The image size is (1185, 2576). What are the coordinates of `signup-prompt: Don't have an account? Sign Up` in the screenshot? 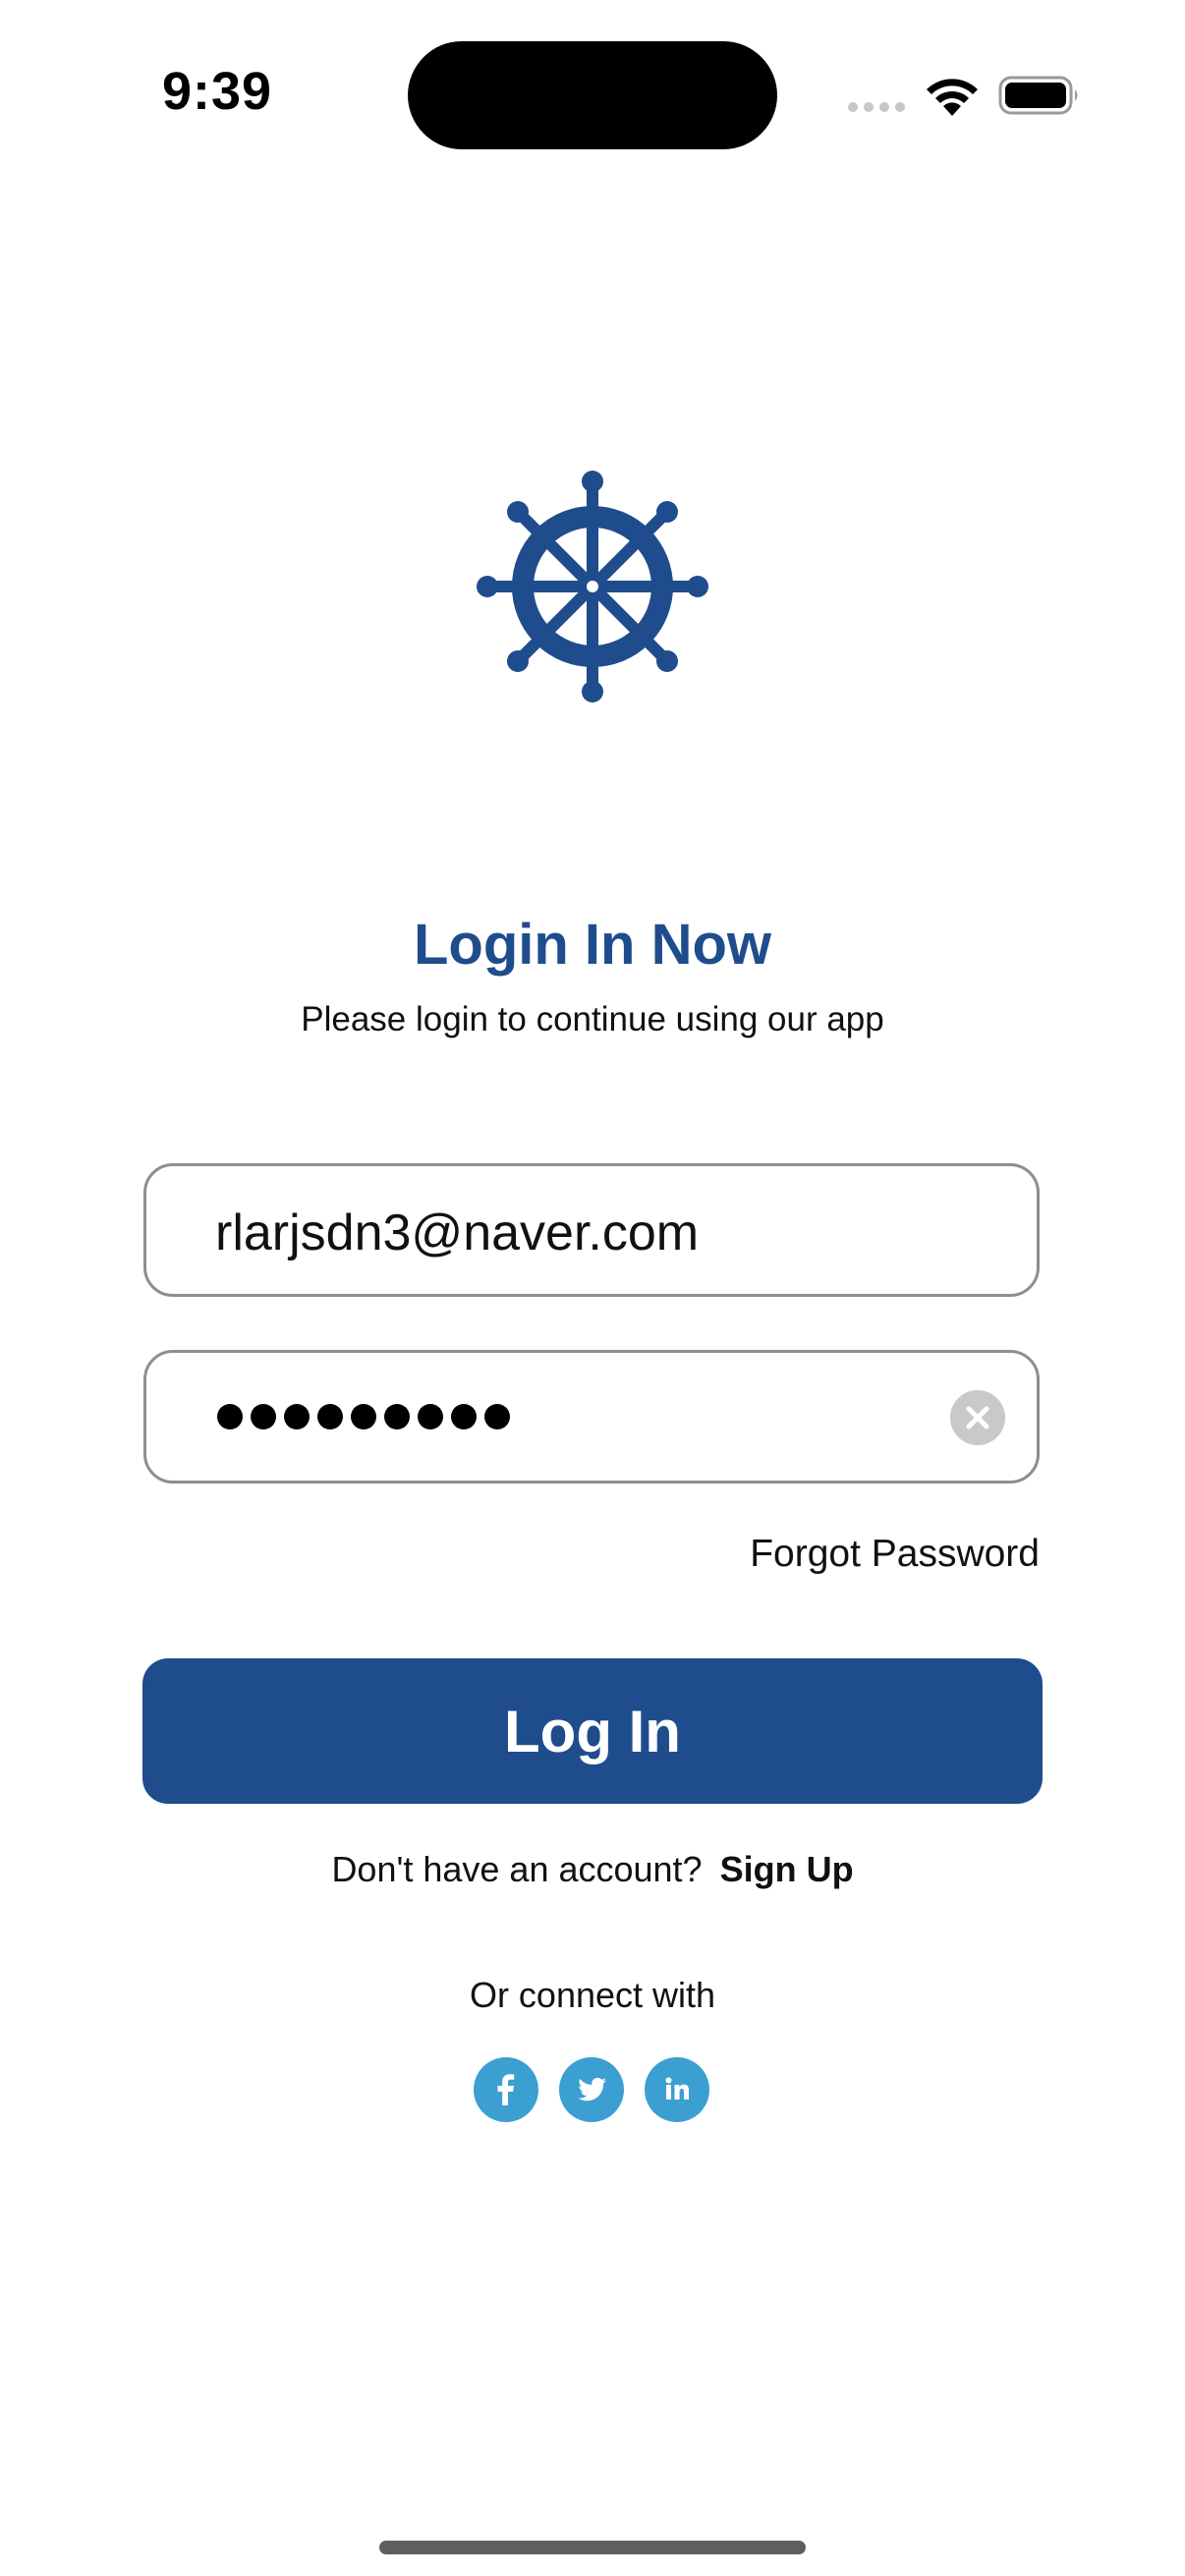 It's located at (592, 1869).